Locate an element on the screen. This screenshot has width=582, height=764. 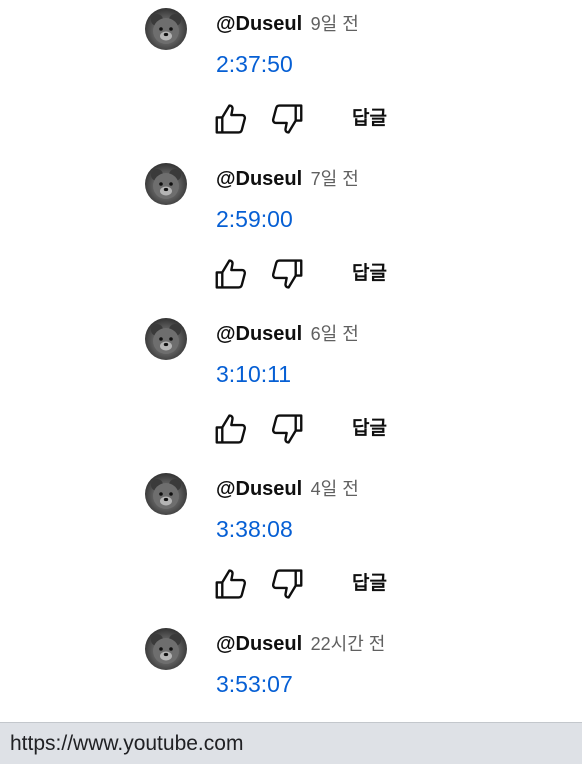
status-url: https://www.youtube.com is located at coordinates (127, 743).